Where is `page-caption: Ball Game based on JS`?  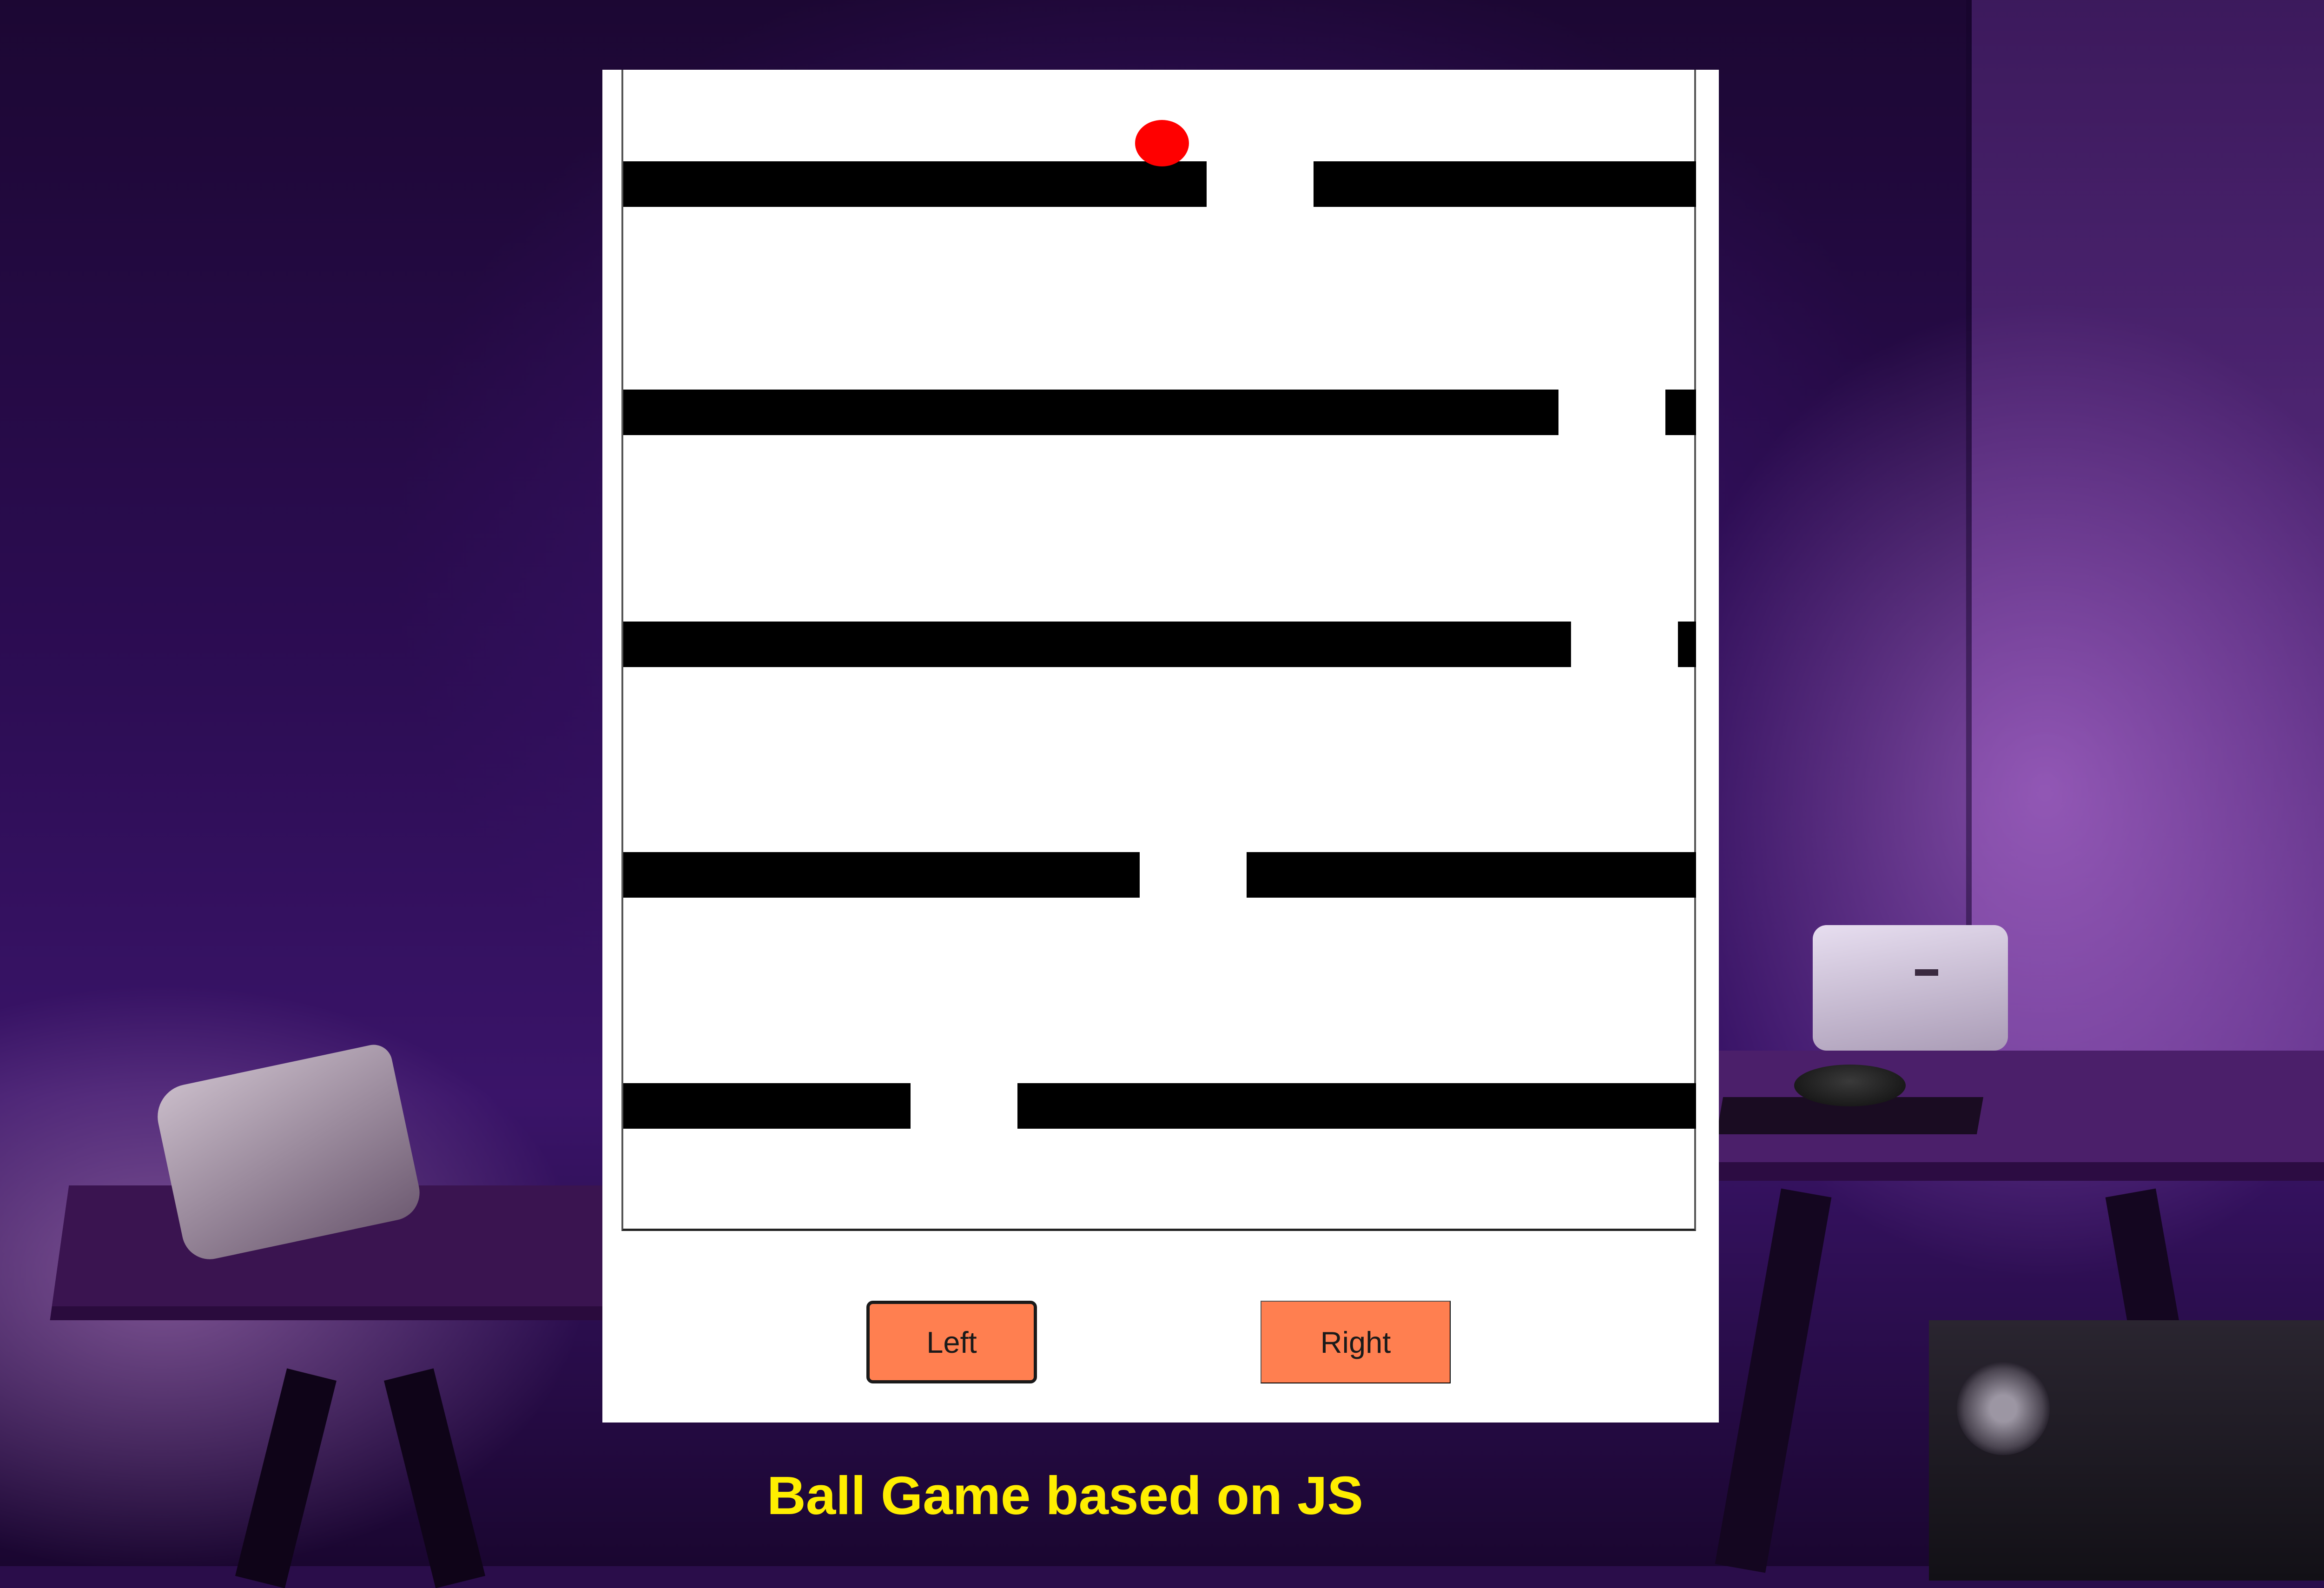
page-caption: Ball Game based on JS is located at coordinates (1065, 1495).